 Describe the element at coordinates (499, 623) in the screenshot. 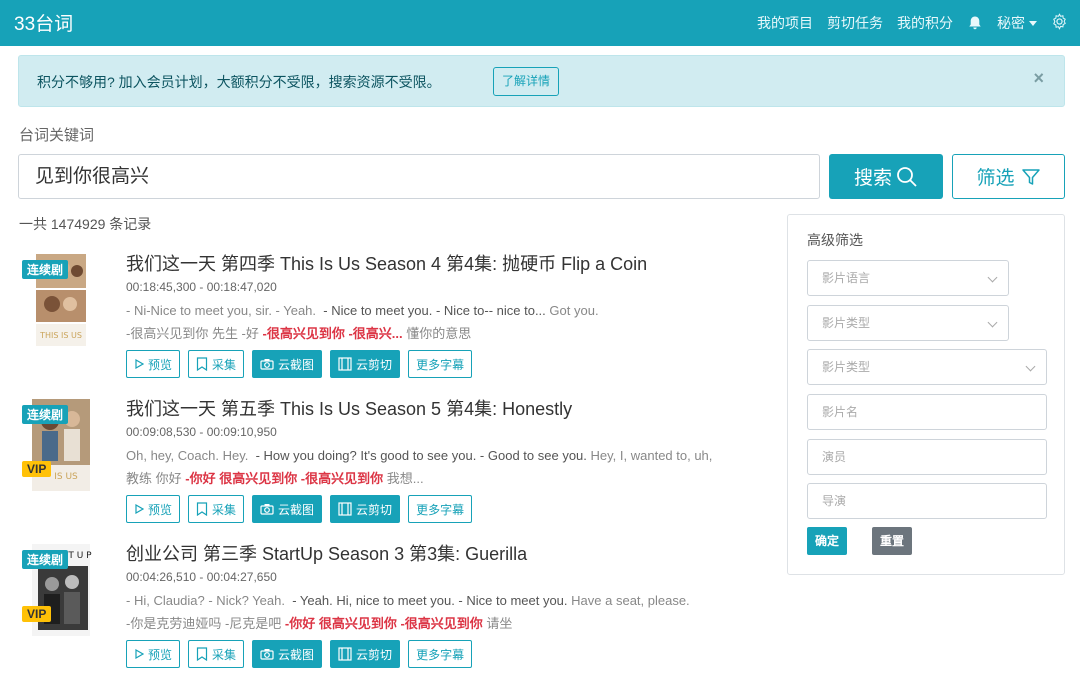

I see `subtitle-context: 请坐` at that location.